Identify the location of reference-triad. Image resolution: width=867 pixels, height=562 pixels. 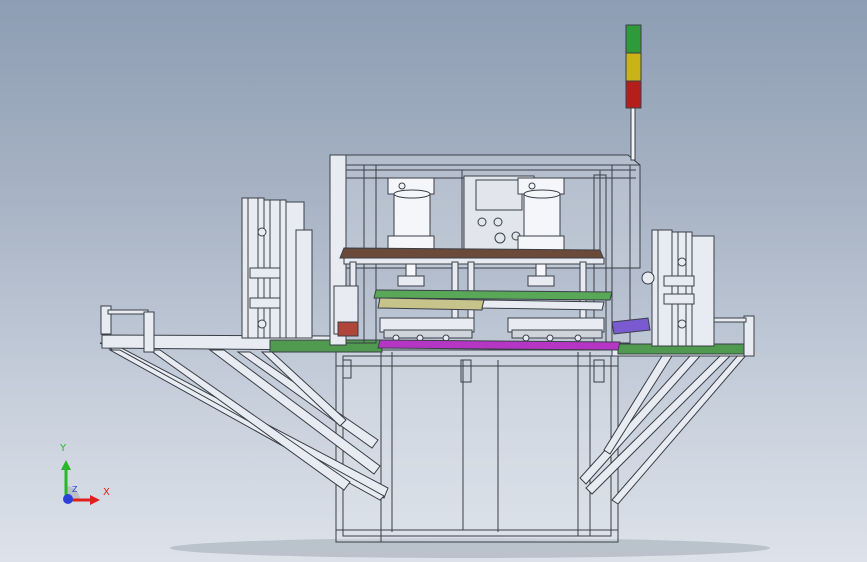
(80, 482).